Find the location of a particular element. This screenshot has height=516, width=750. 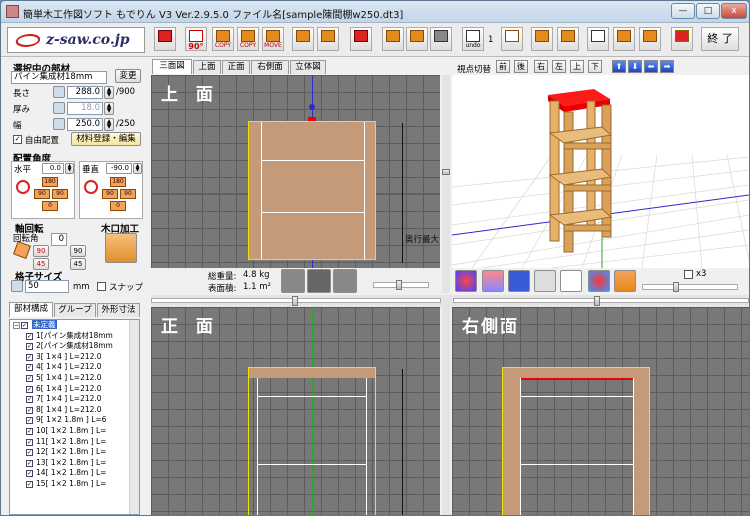

x3-checkbox is located at coordinates (688, 274).